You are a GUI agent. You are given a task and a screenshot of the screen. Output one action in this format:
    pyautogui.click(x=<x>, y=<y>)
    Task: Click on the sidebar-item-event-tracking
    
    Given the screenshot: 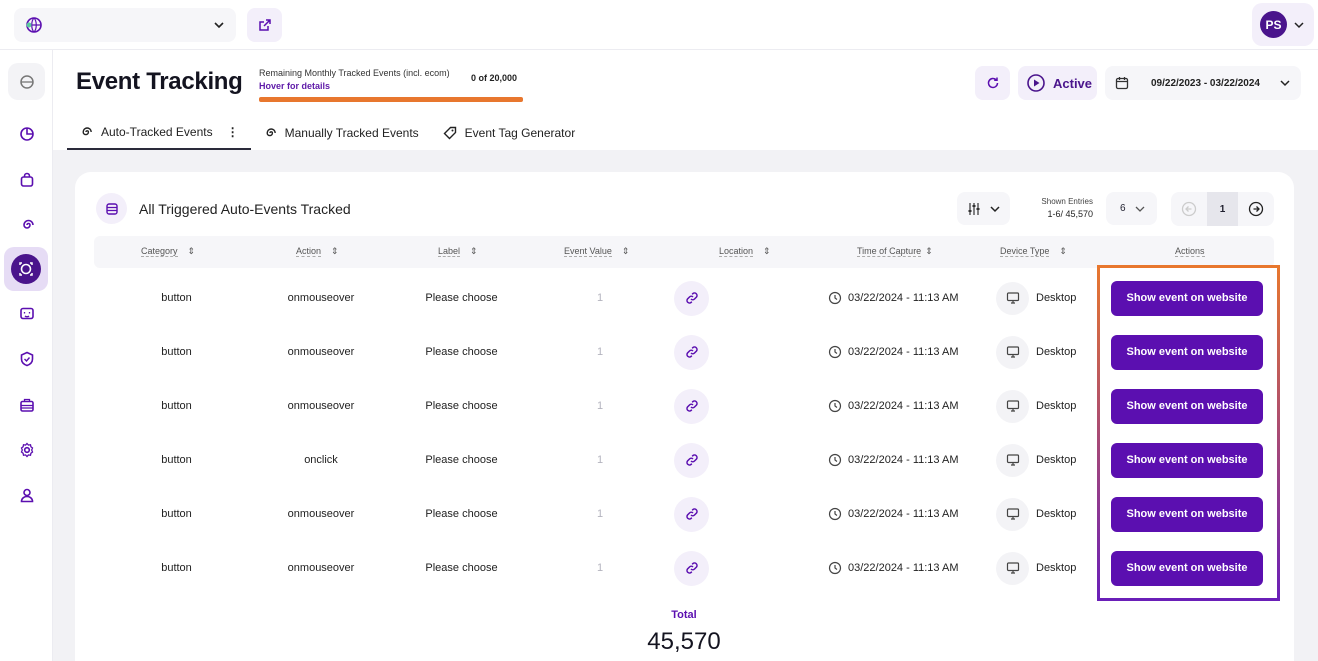 What is the action you would take?
    pyautogui.click(x=26, y=269)
    